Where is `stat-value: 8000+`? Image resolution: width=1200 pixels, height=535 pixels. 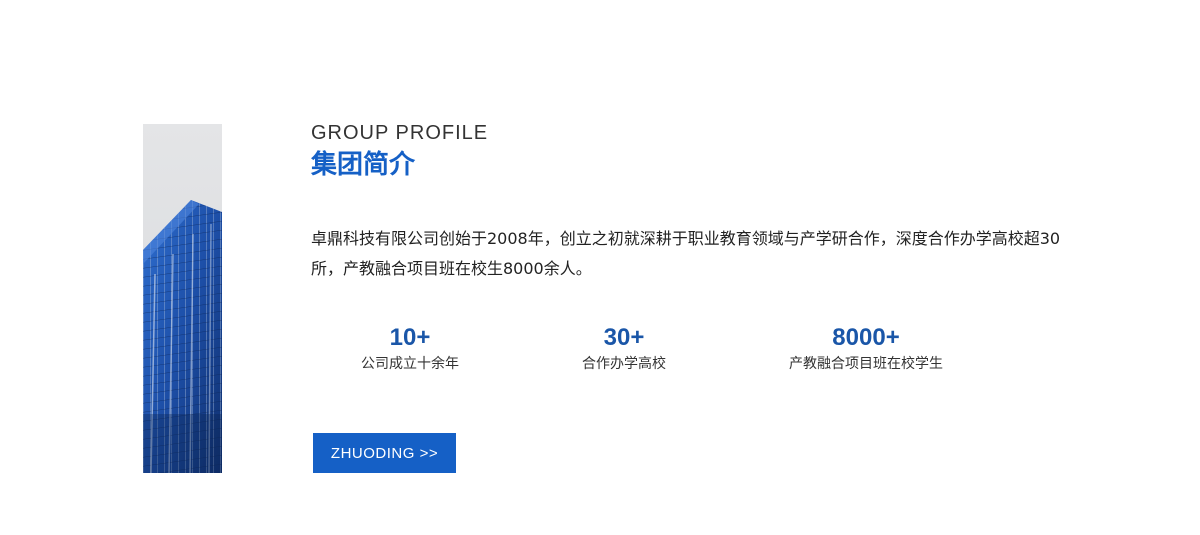 stat-value: 8000+ is located at coordinates (866, 337).